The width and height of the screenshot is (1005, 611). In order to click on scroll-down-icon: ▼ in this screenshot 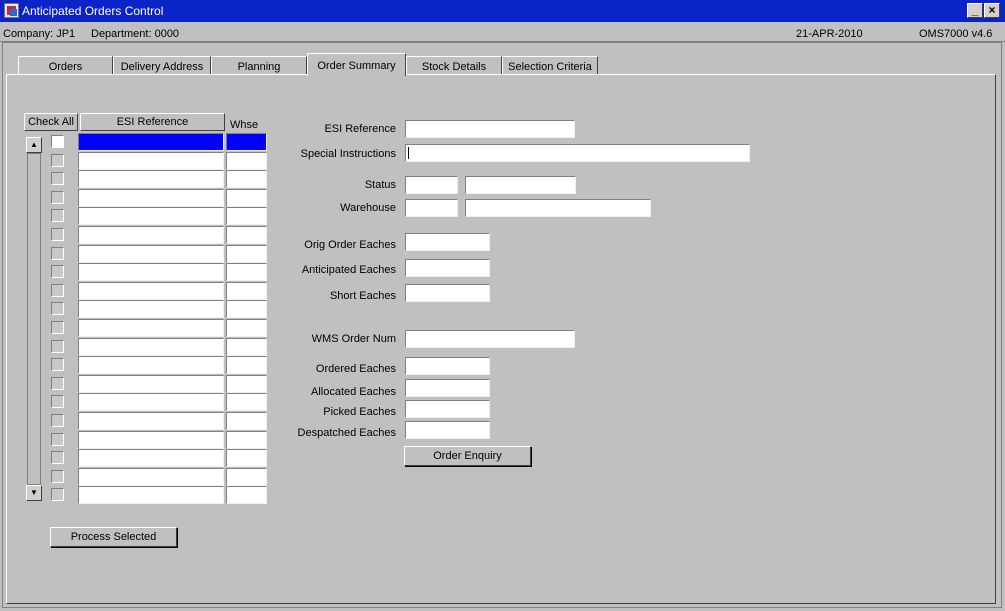, I will do `click(34, 493)`.